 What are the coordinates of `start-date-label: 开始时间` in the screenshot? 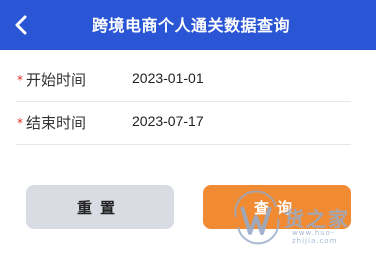 It's located at (56, 80).